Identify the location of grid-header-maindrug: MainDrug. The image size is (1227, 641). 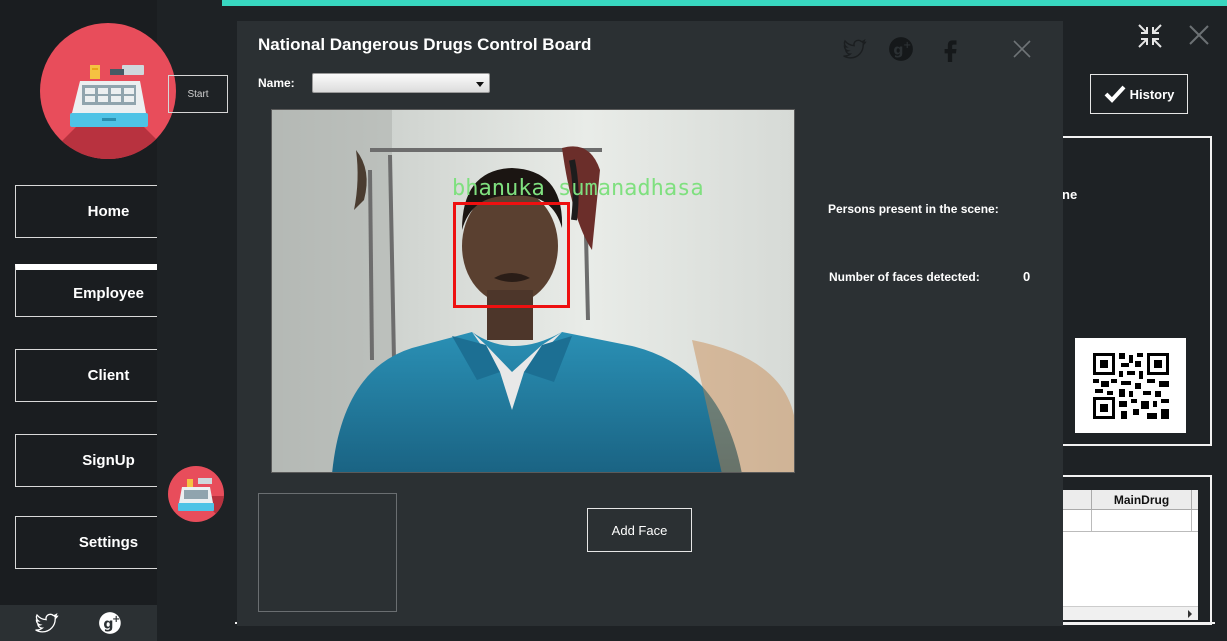
(1142, 499).